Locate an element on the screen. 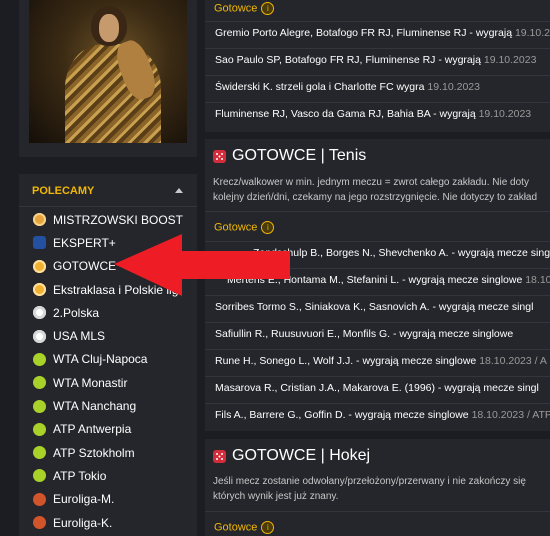  sidebar-item-wta-nanchang: WTA Nanchang is located at coordinates (108, 405).